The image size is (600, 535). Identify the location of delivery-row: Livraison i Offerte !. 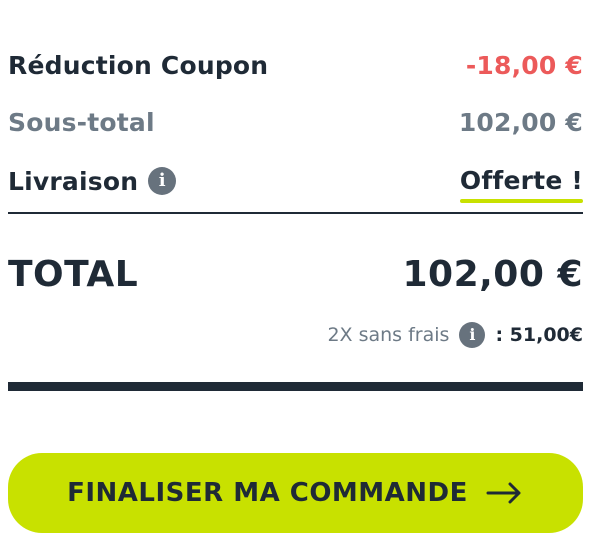
(296, 182).